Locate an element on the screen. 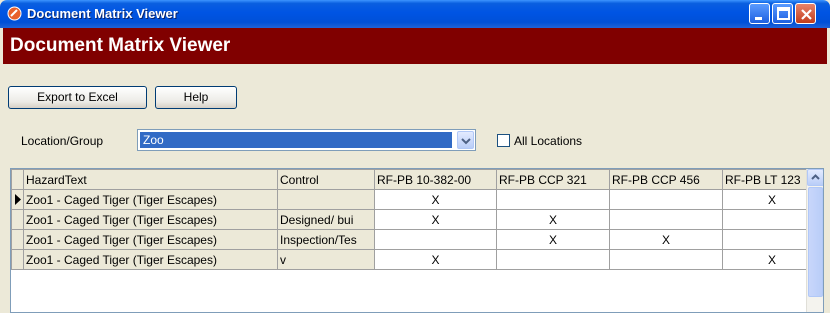 The image size is (830, 313). help-button: Help is located at coordinates (196, 97).